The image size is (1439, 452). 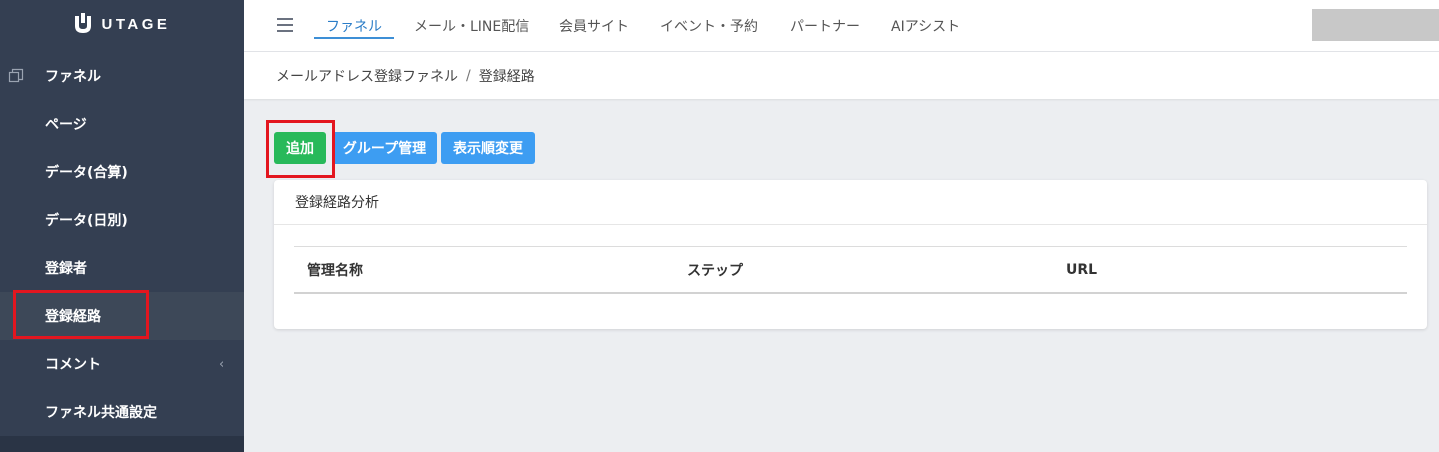 What do you see at coordinates (471, 26) in the screenshot?
I see `tab-mail-line: メール・LINE配信` at bounding box center [471, 26].